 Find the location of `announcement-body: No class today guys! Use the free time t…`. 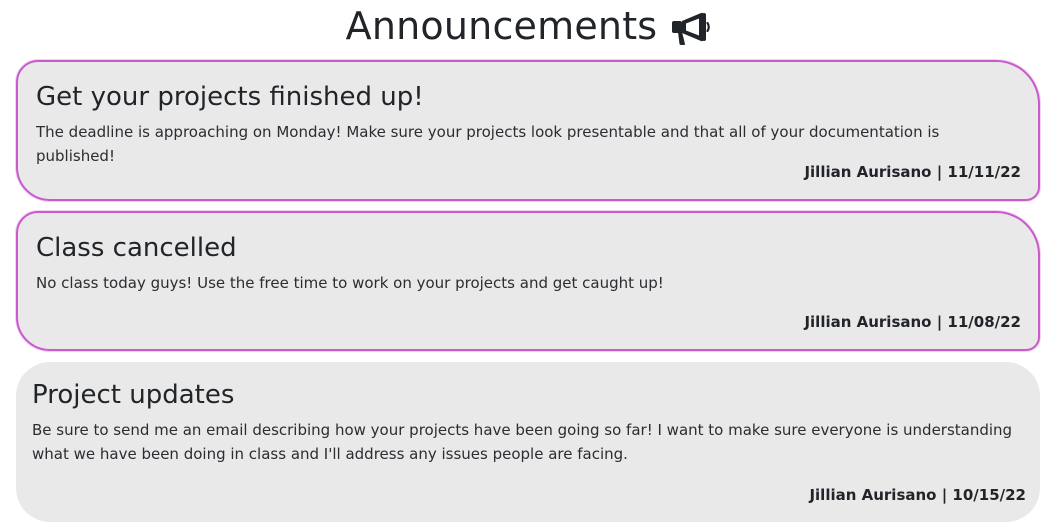

announcement-body: No class today guys! Use the free time t… is located at coordinates (350, 283).